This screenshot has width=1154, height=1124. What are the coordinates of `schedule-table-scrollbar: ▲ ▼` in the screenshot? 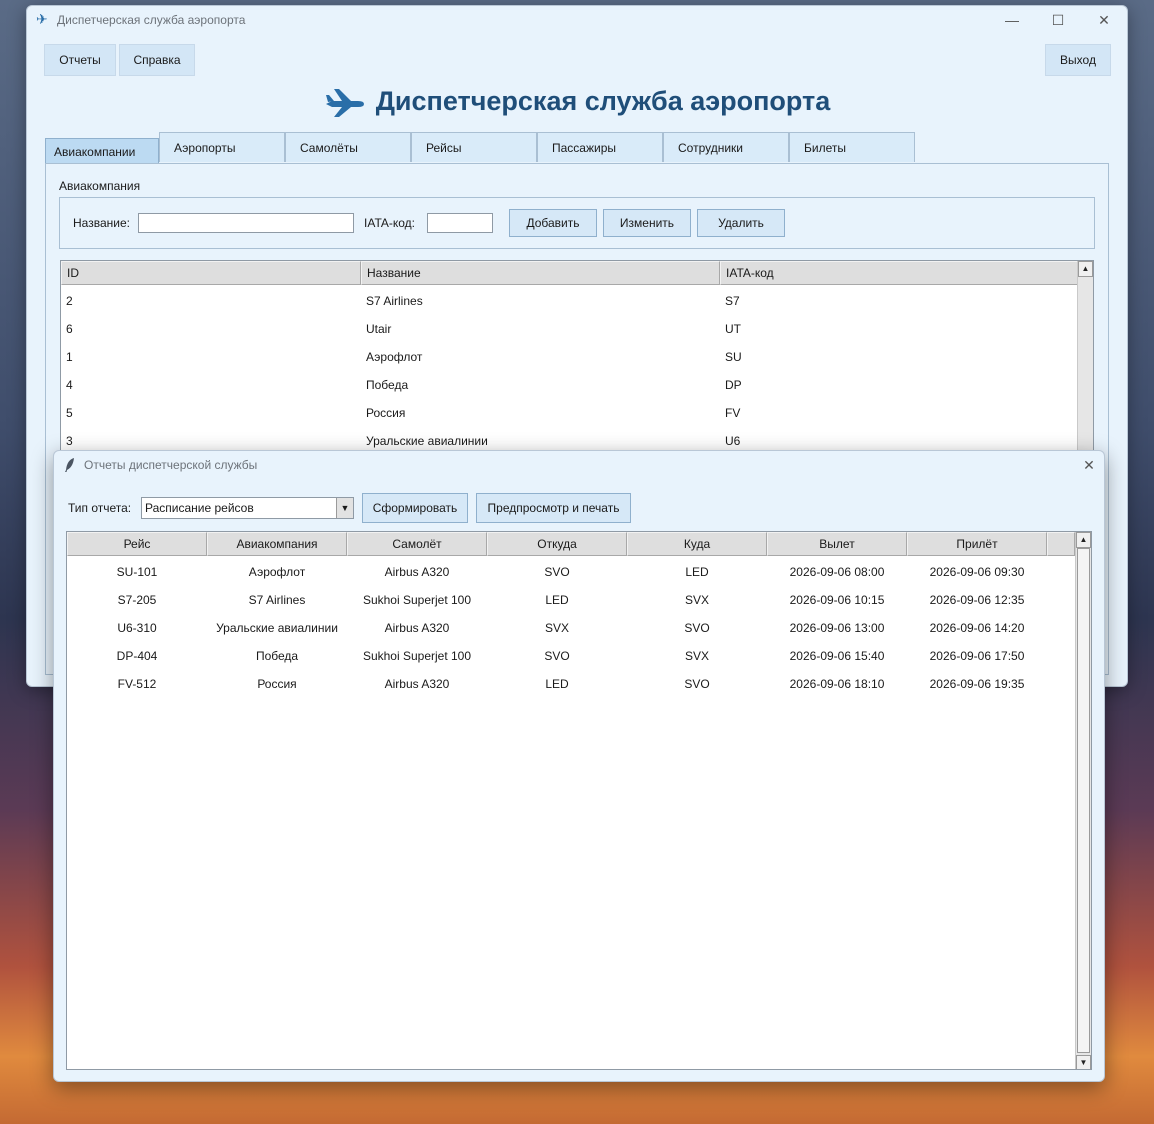 It's located at (1083, 800).